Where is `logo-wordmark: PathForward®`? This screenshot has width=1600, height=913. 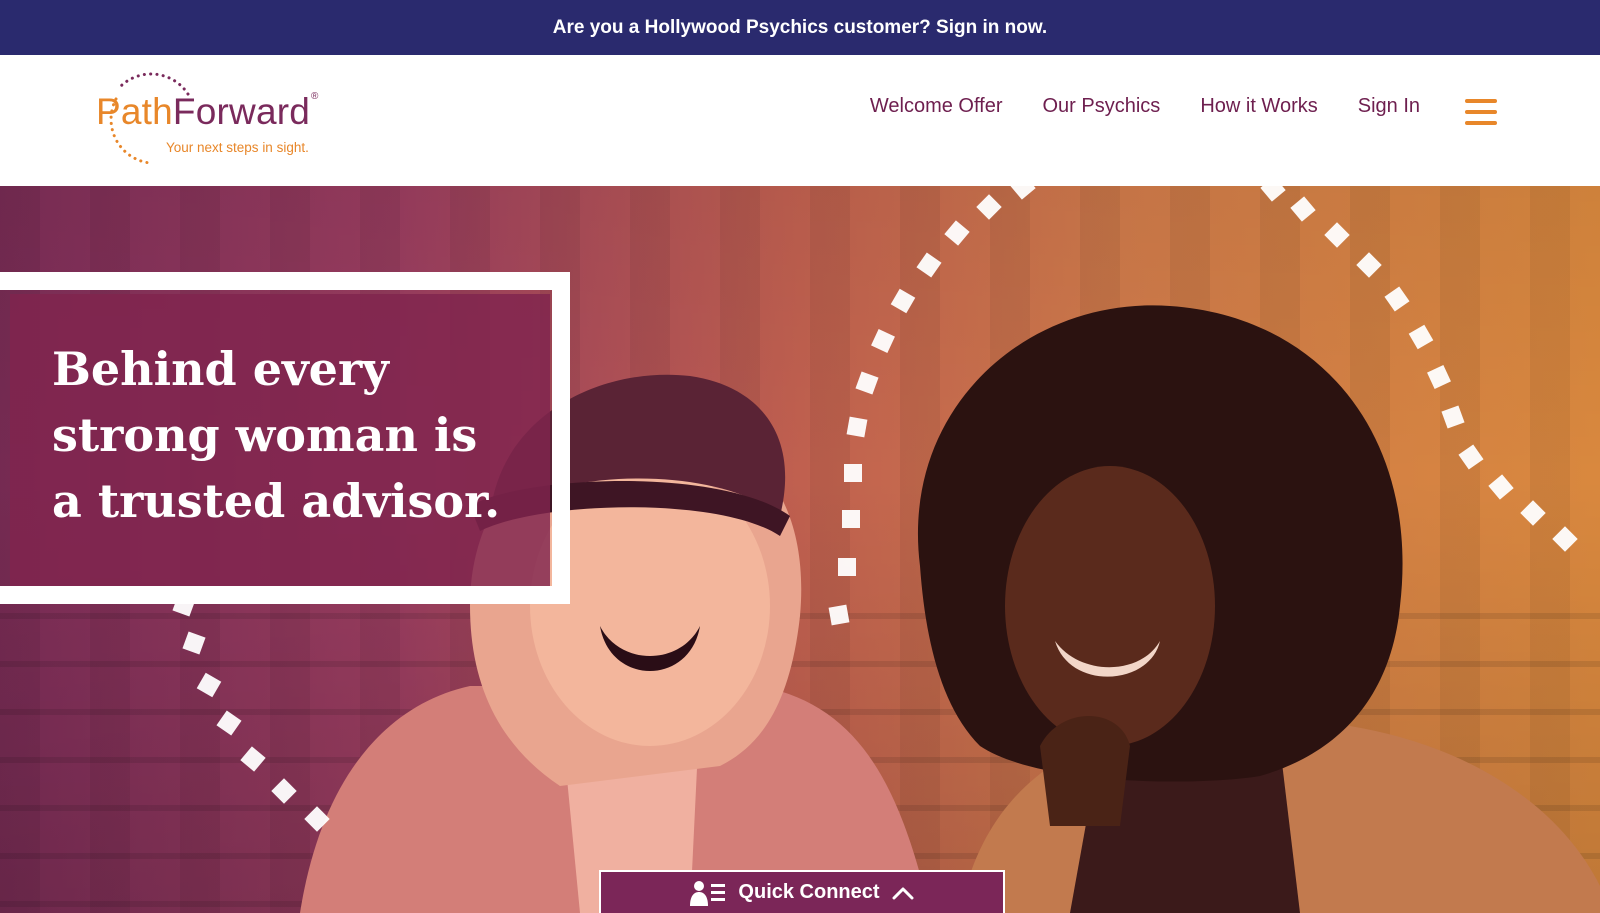 logo-wordmark: PathForward® is located at coordinates (207, 111).